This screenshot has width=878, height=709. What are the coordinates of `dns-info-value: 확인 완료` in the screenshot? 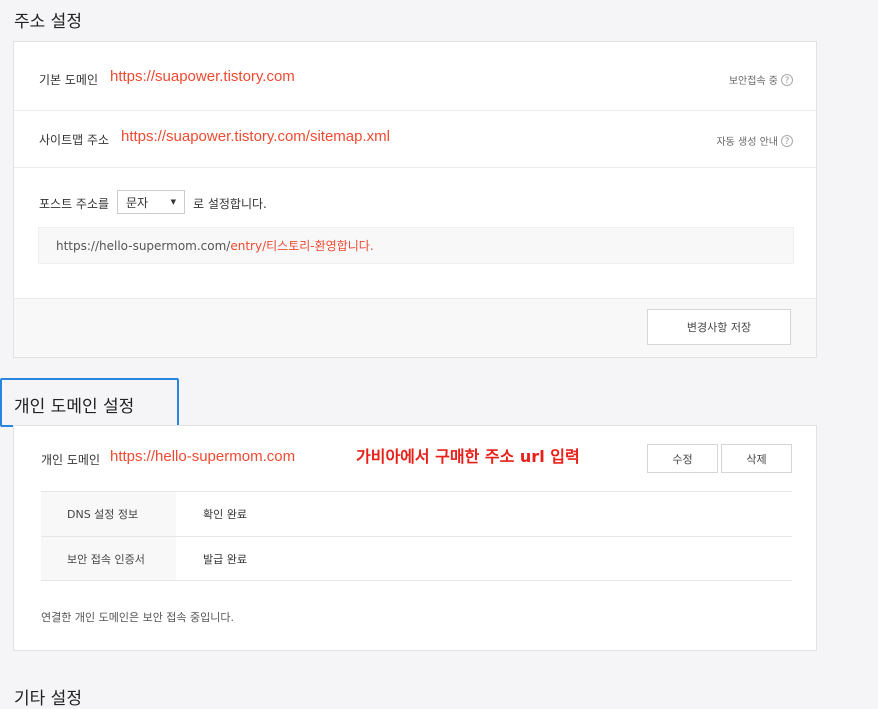 It's located at (225, 514).